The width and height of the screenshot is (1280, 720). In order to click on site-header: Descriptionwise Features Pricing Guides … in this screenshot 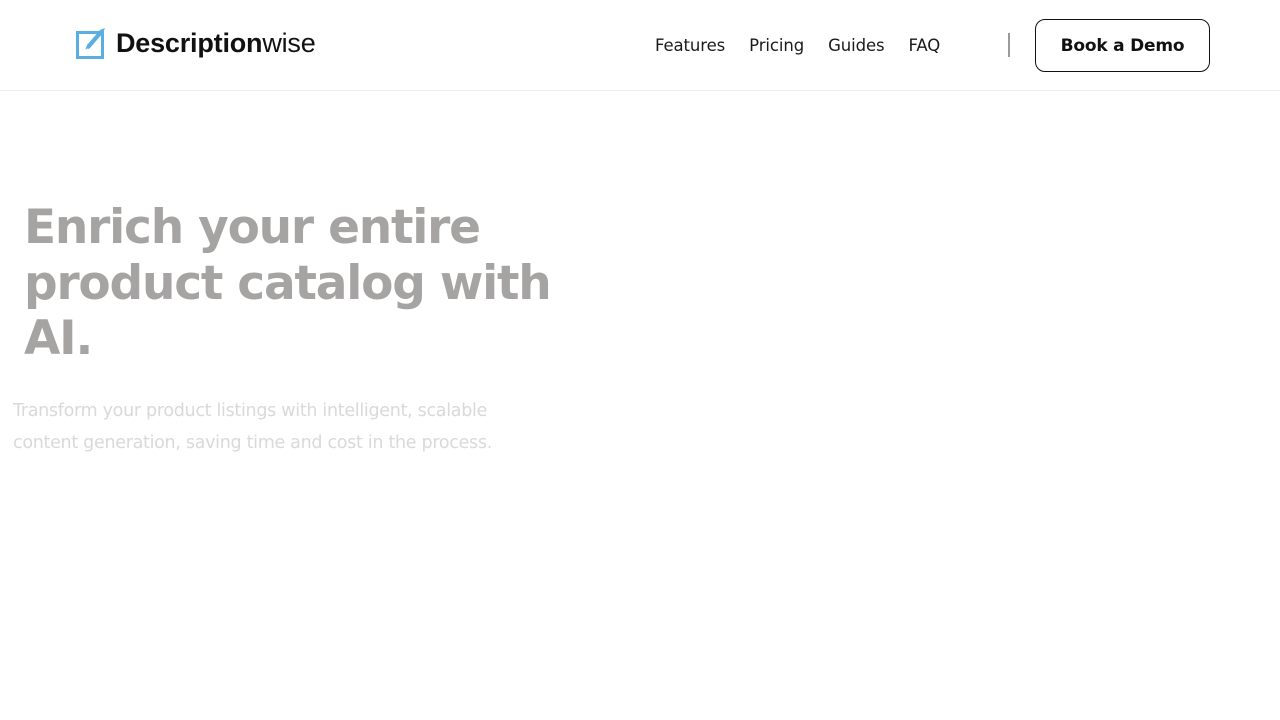, I will do `click(640, 45)`.